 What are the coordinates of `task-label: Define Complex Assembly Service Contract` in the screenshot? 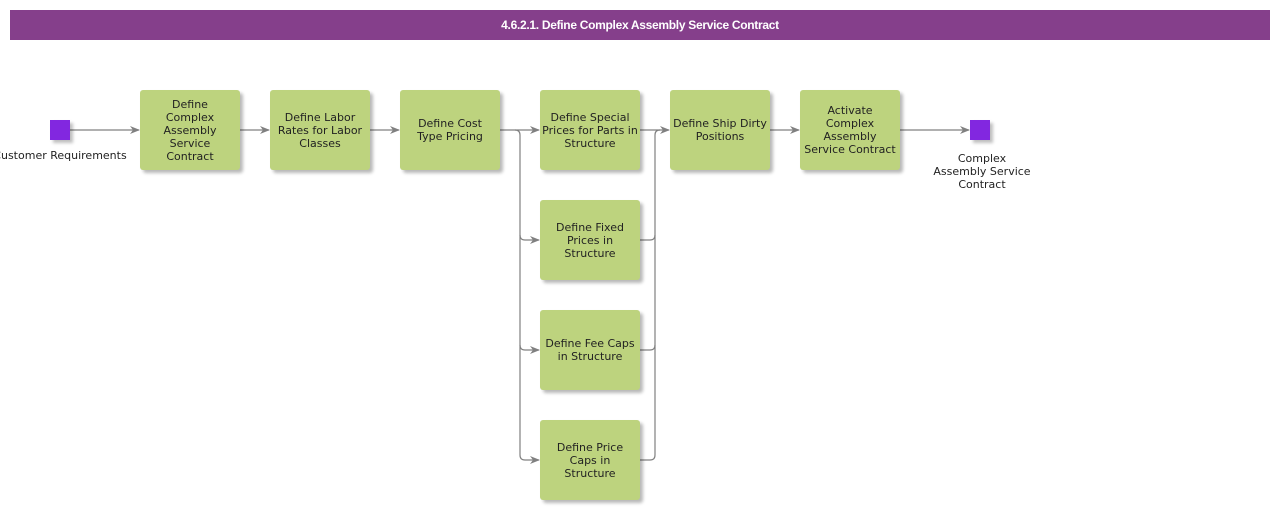 It's located at (190, 130).